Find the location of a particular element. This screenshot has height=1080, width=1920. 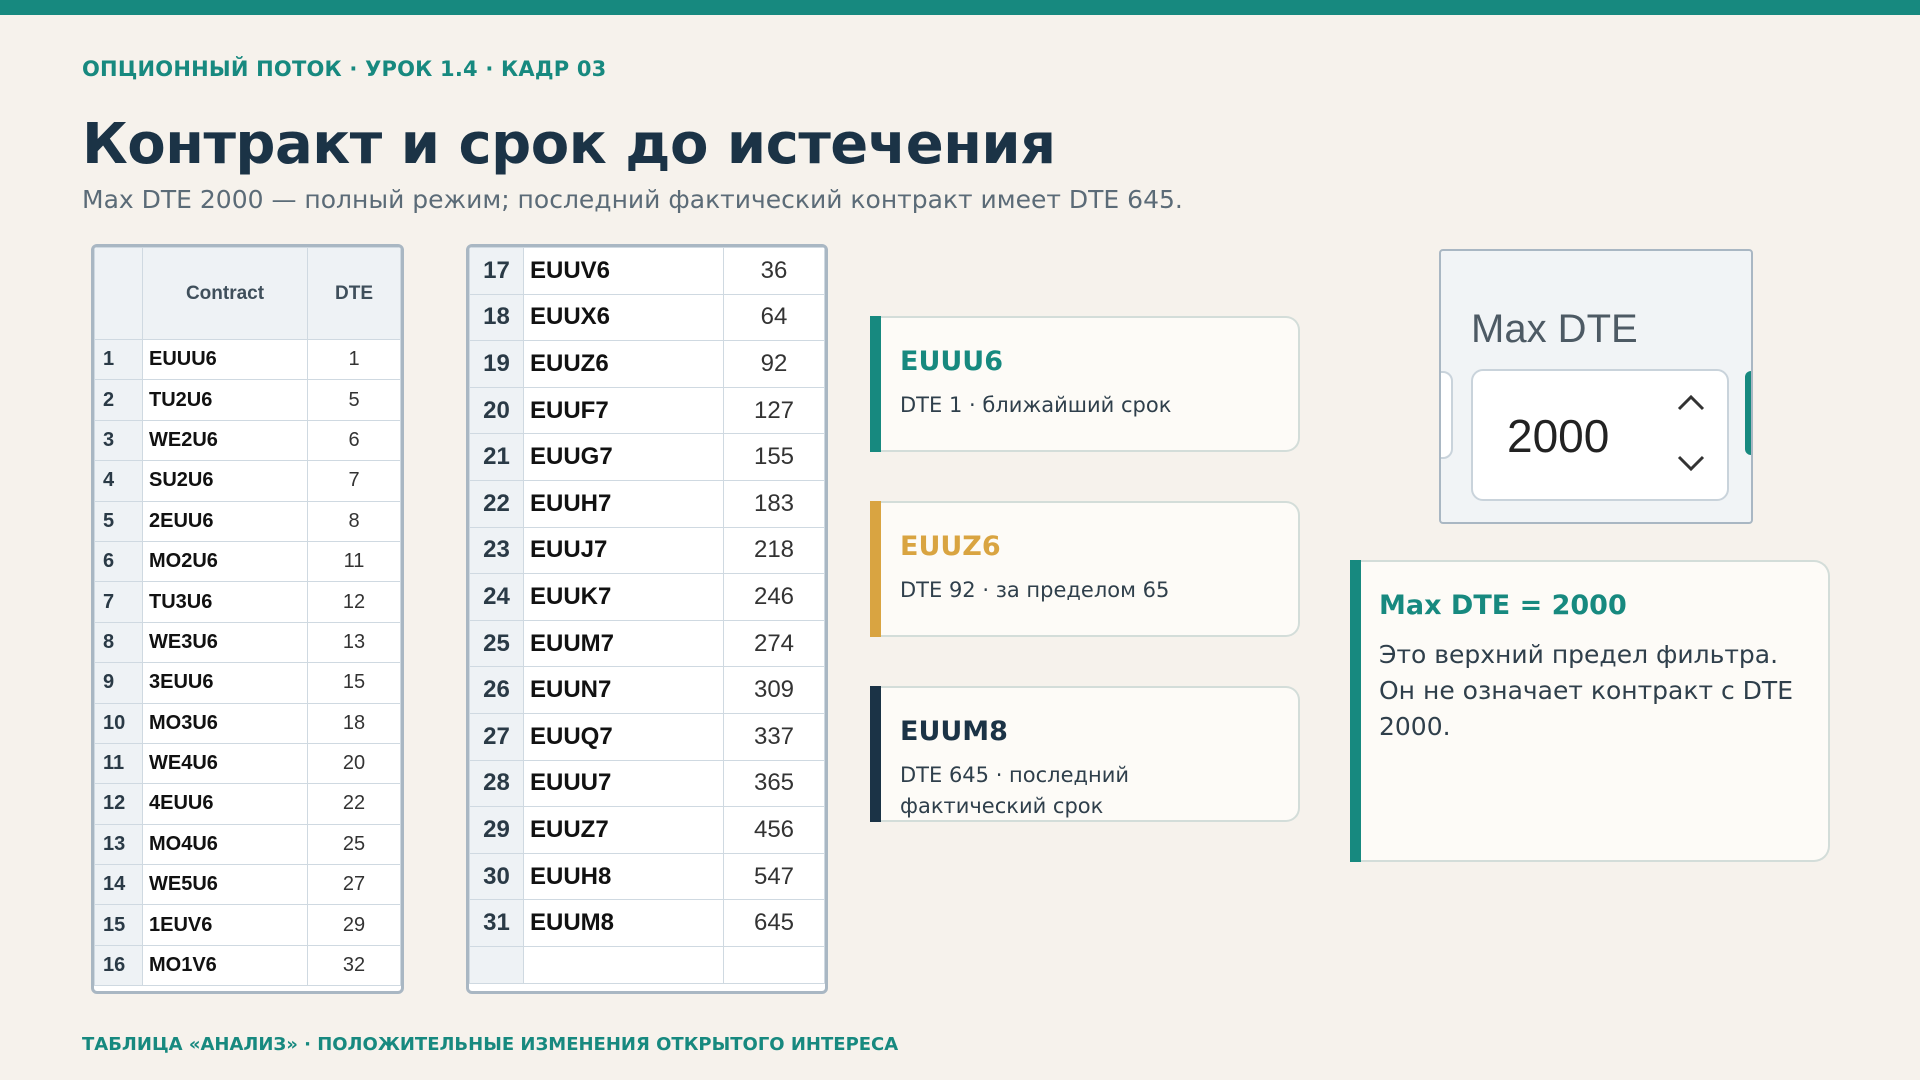

row-number: 31 is located at coordinates (496, 923).